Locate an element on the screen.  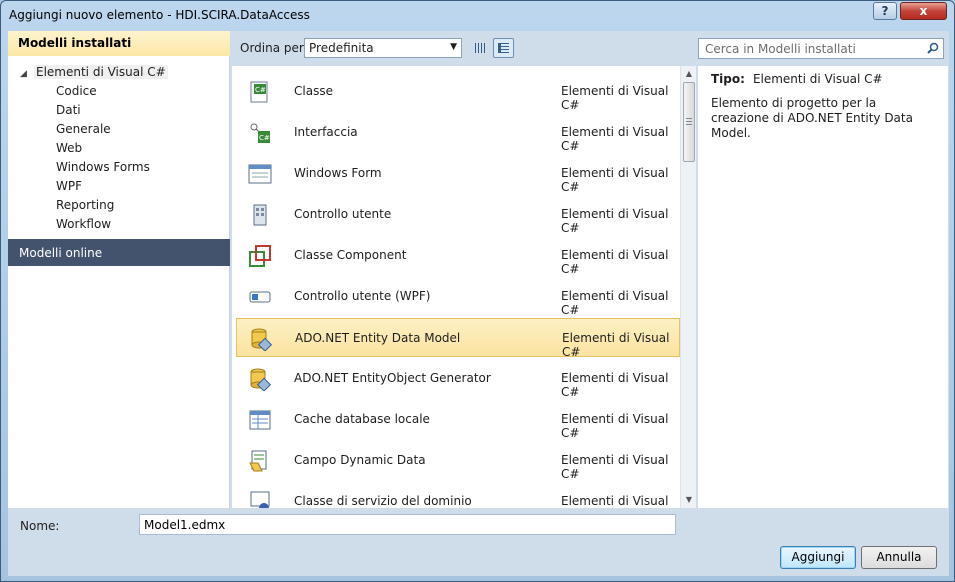
sort-by-label: Ordina per: is located at coordinates (274, 48).